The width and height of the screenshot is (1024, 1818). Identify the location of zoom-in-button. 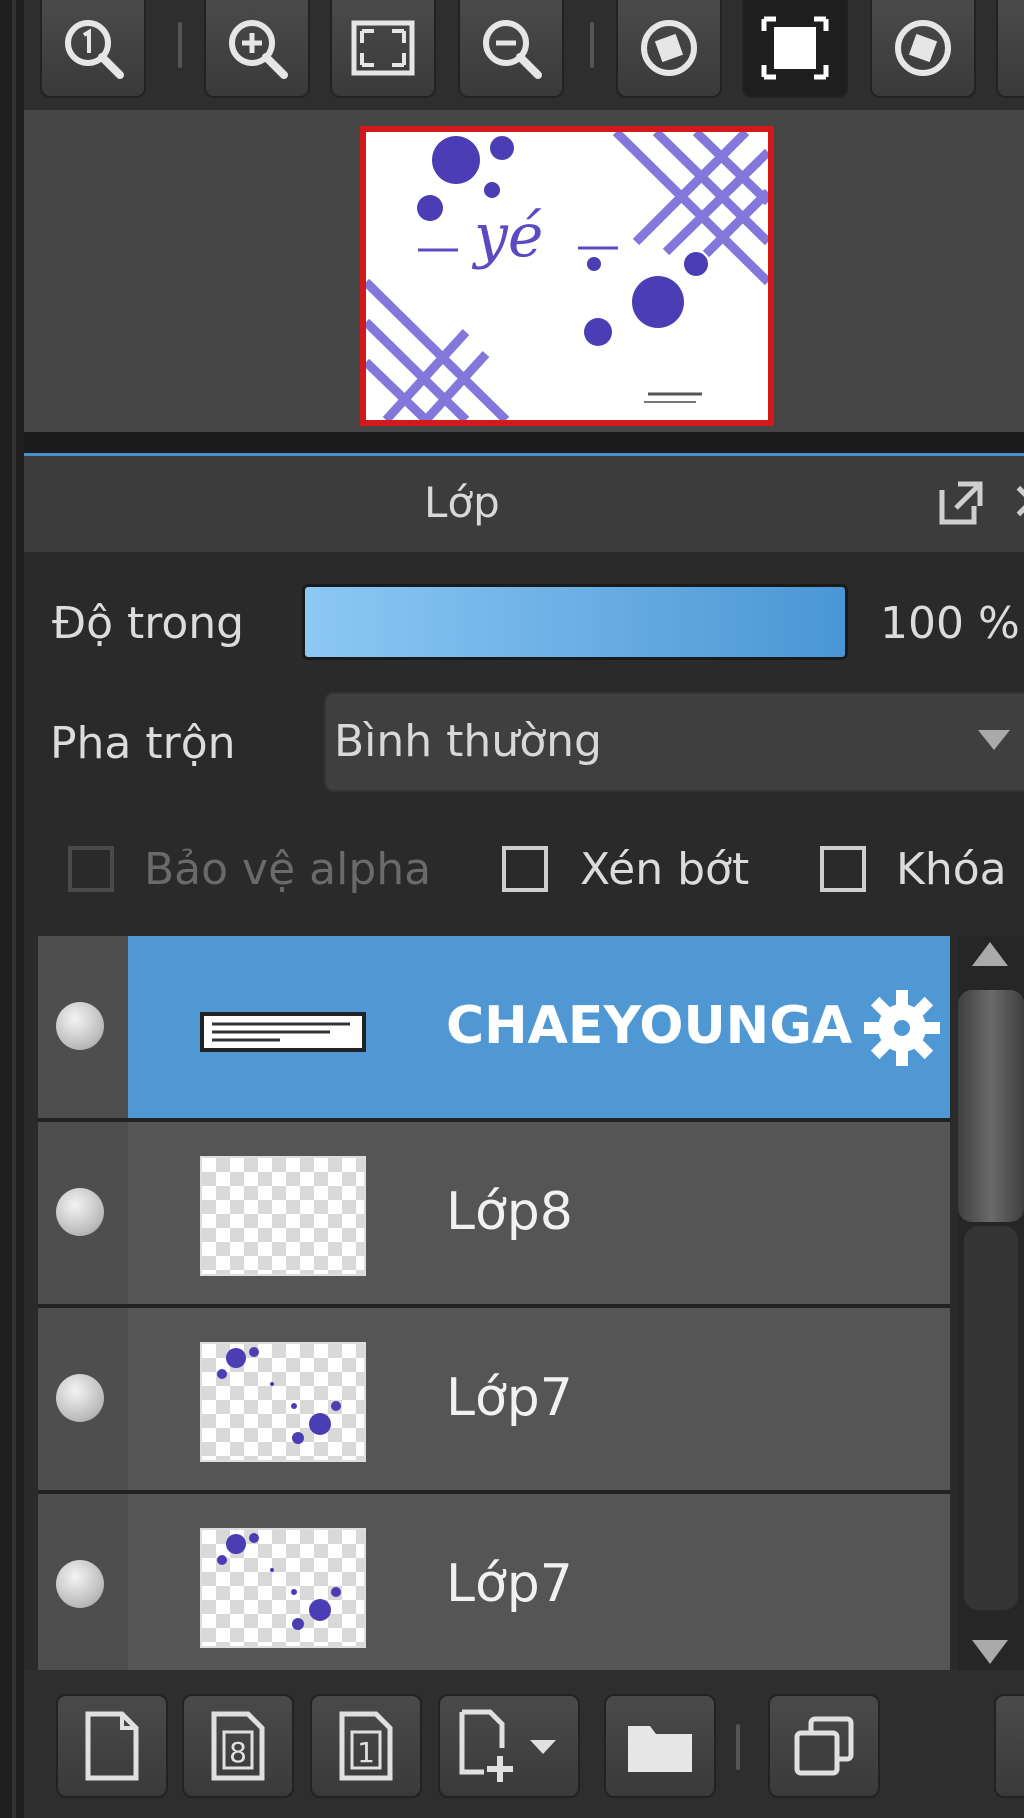
(257, 49).